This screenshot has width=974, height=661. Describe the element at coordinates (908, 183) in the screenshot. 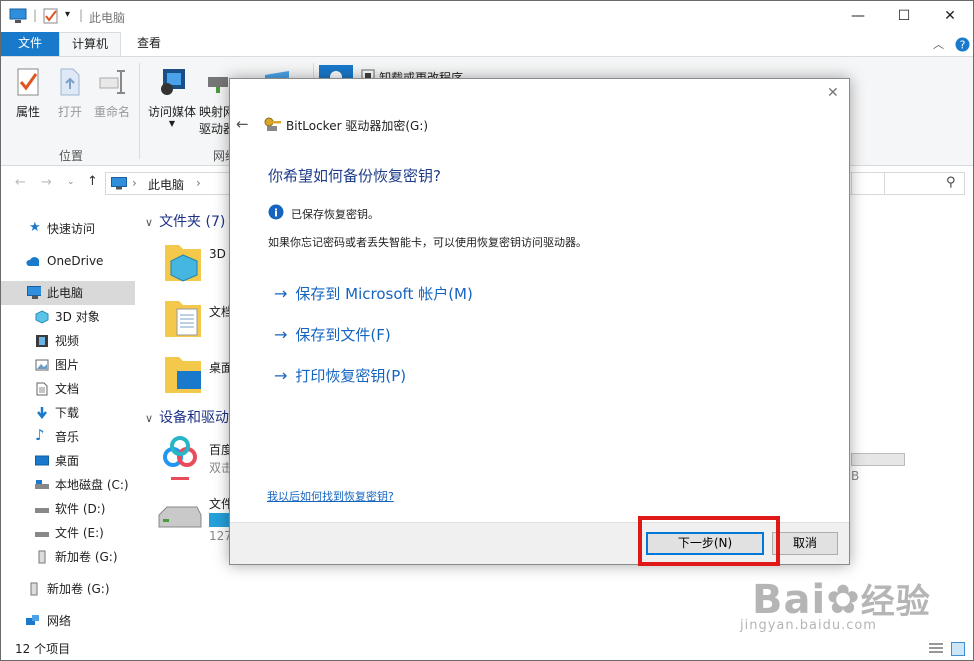

I see `search-input: ⚲` at that location.